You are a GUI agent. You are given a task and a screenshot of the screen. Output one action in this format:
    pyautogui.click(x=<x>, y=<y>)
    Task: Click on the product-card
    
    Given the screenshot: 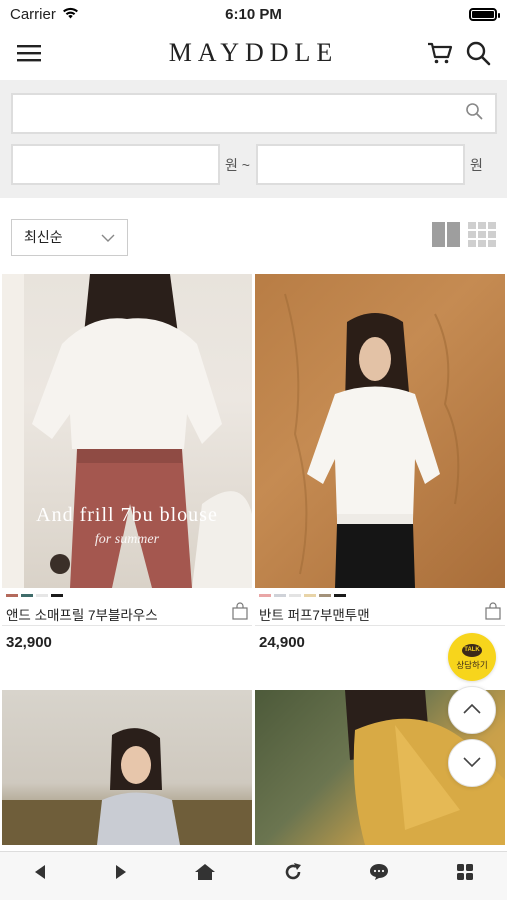 What is the action you would take?
    pyautogui.click(x=127, y=767)
    